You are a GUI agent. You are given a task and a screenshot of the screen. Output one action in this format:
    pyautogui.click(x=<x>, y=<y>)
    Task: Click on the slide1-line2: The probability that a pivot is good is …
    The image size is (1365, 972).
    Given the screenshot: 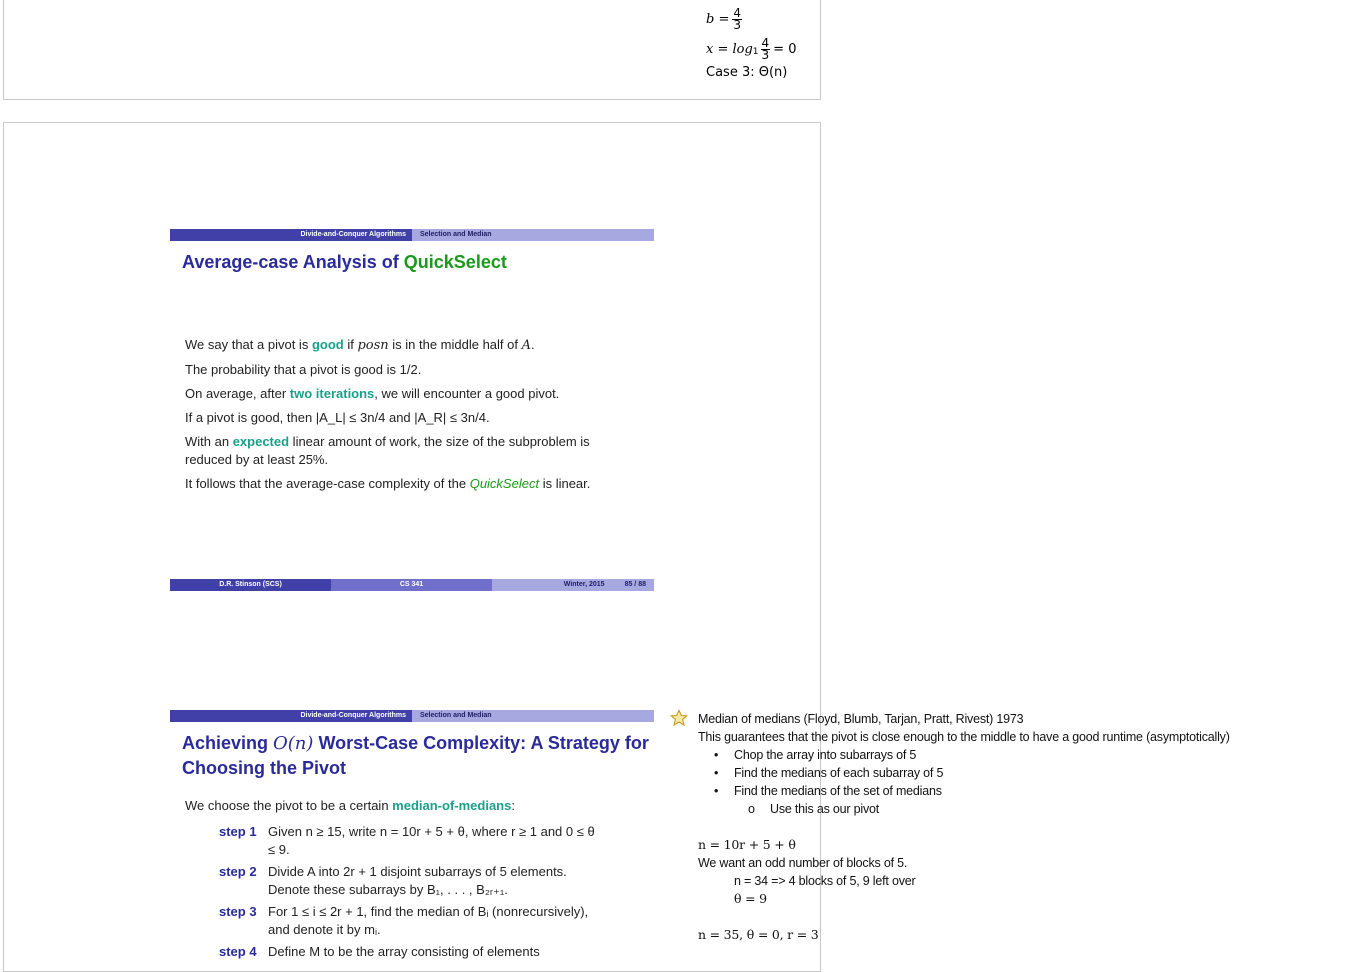 What is the action you would take?
    pyautogui.click(x=303, y=369)
    